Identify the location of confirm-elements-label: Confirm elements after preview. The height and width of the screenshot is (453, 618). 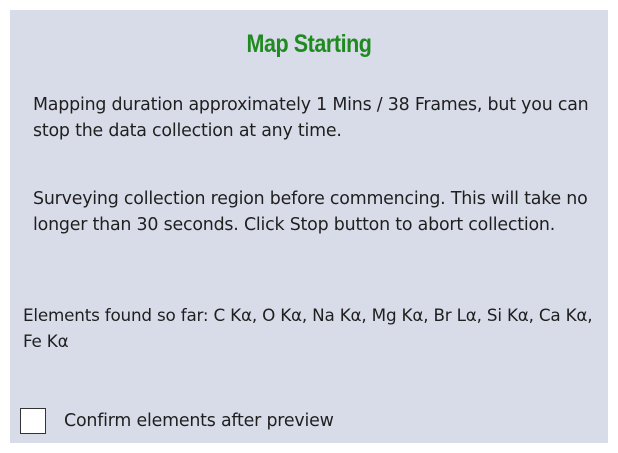
(199, 421).